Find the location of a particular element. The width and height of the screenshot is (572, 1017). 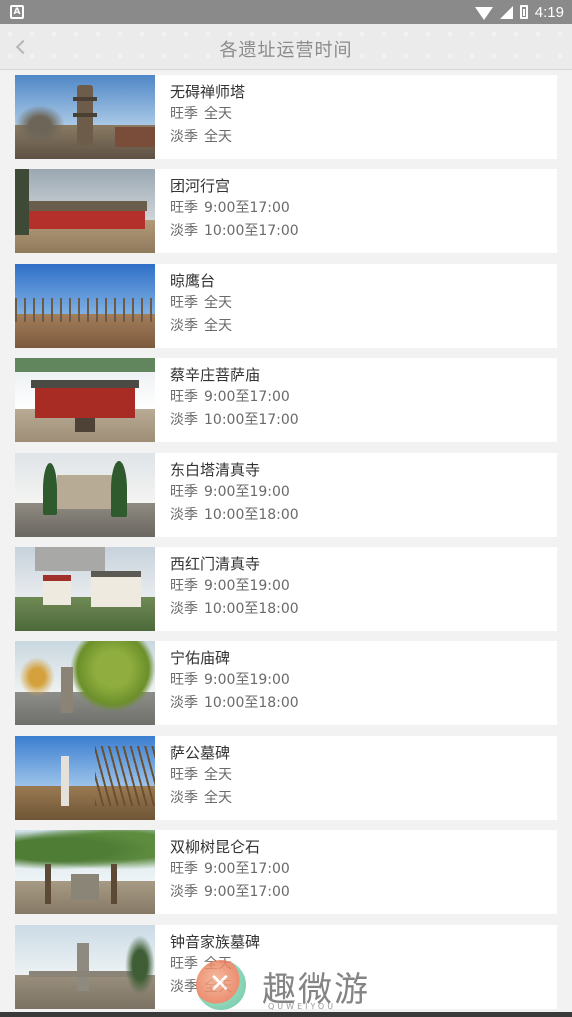

wifi-icon is located at coordinates (483, 13).